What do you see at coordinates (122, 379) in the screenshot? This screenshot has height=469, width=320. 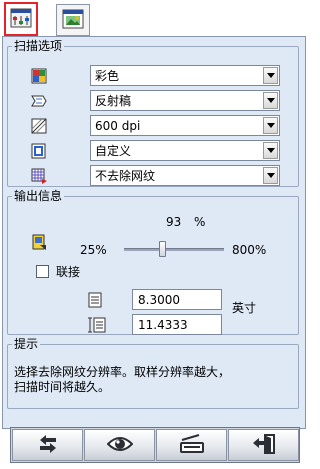 I see `hint-text: 选择去除网纹分辨率。取样分辨率越大， 扫描时间将越久。` at bounding box center [122, 379].